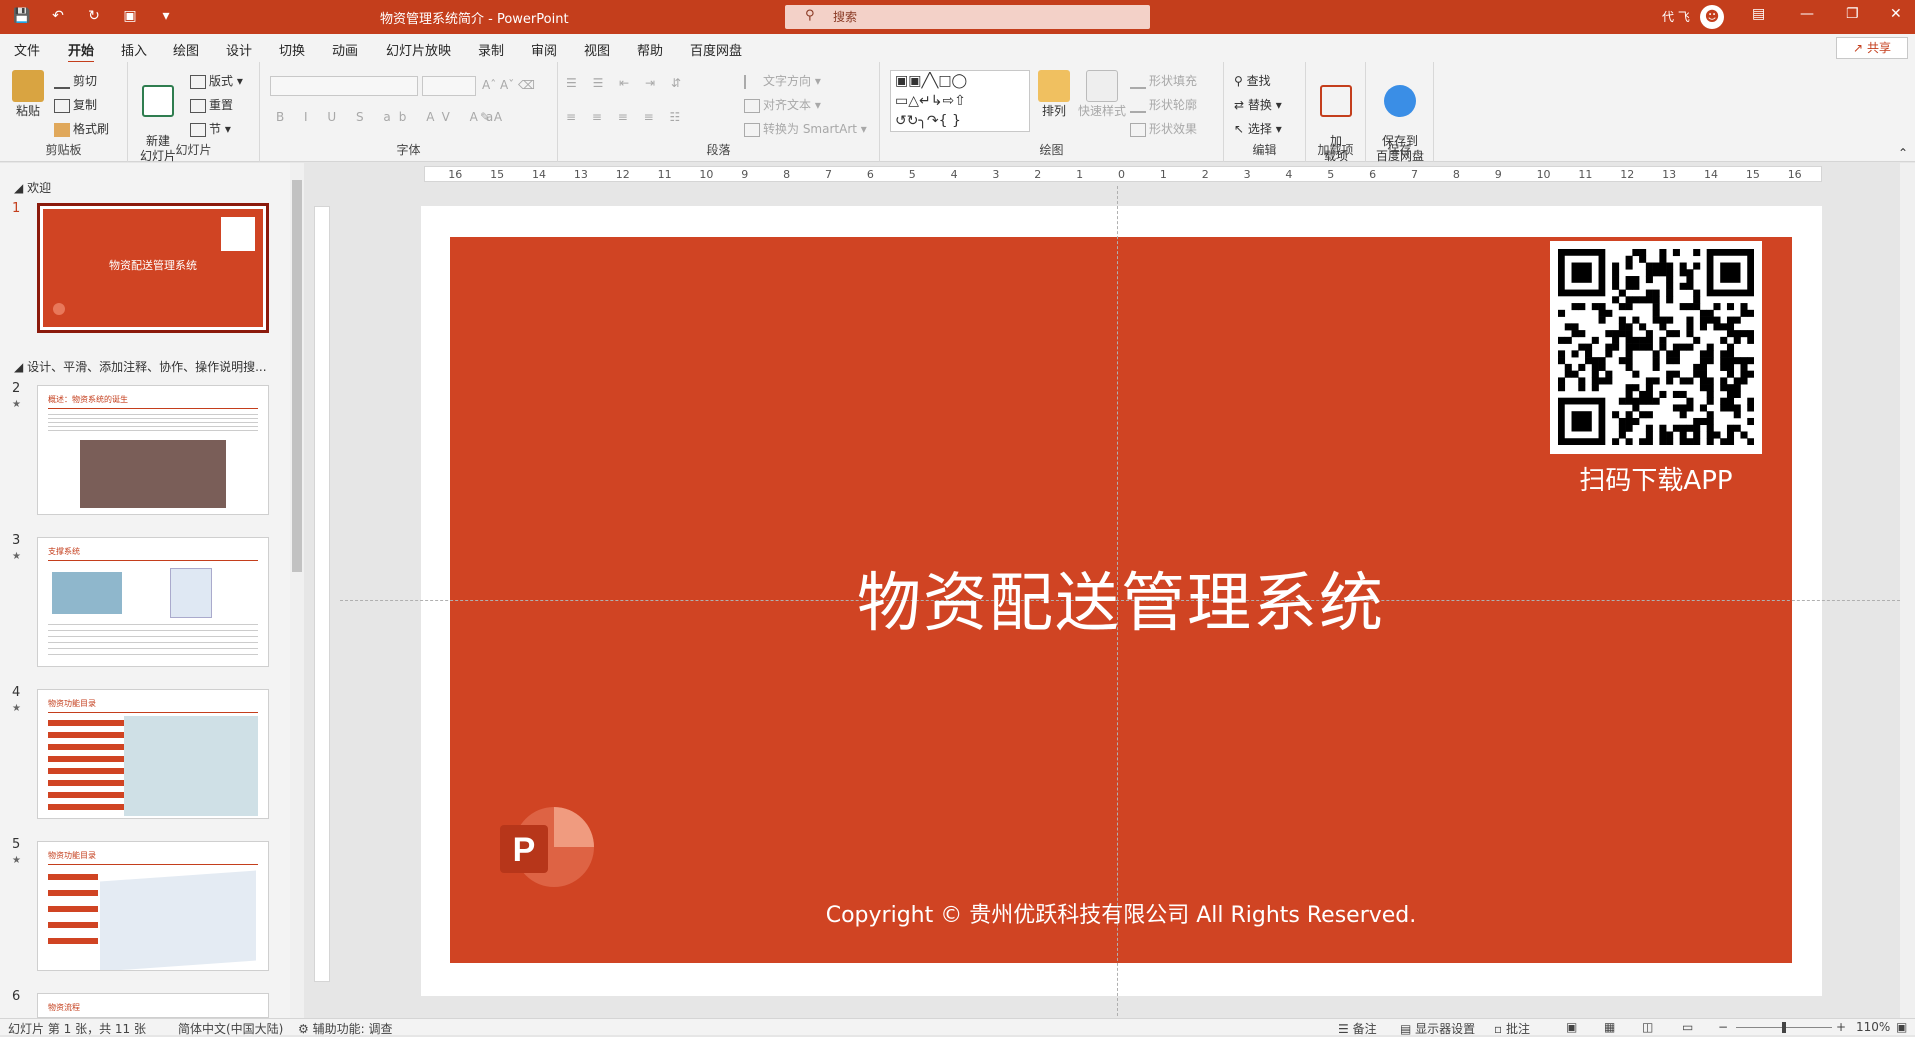  I want to click on section-button: 节 ▾, so click(210, 128).